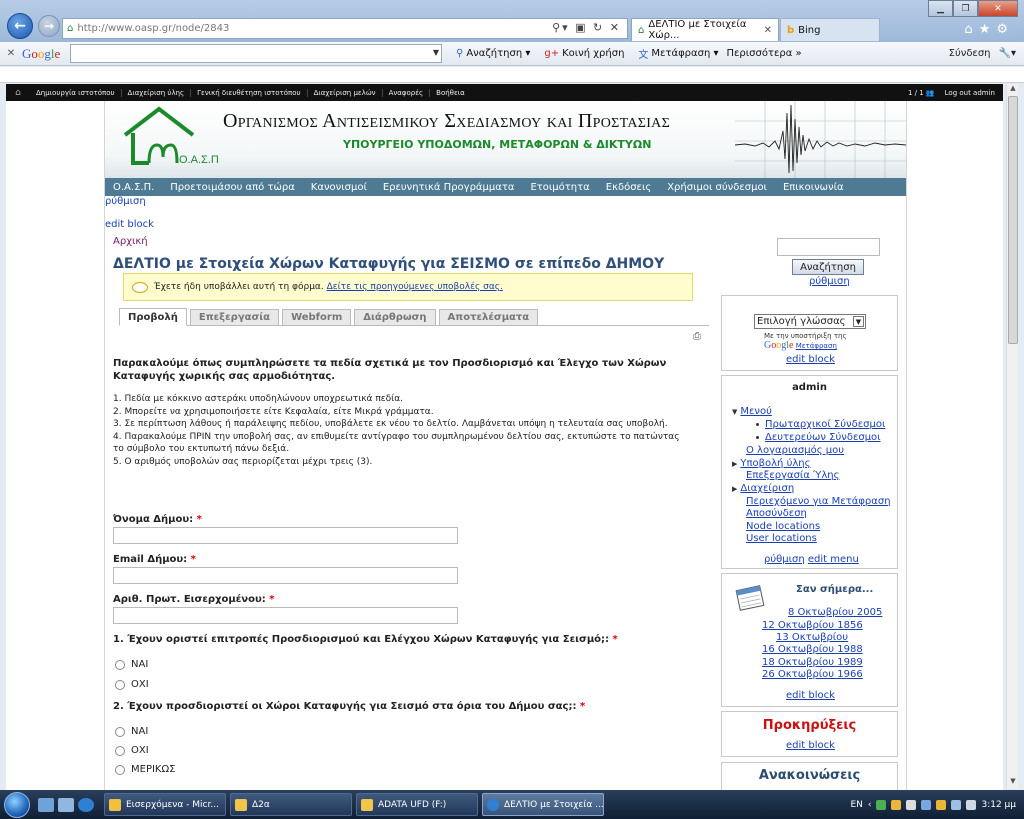  I want to click on more-button: Περισσότερα », so click(763, 53).